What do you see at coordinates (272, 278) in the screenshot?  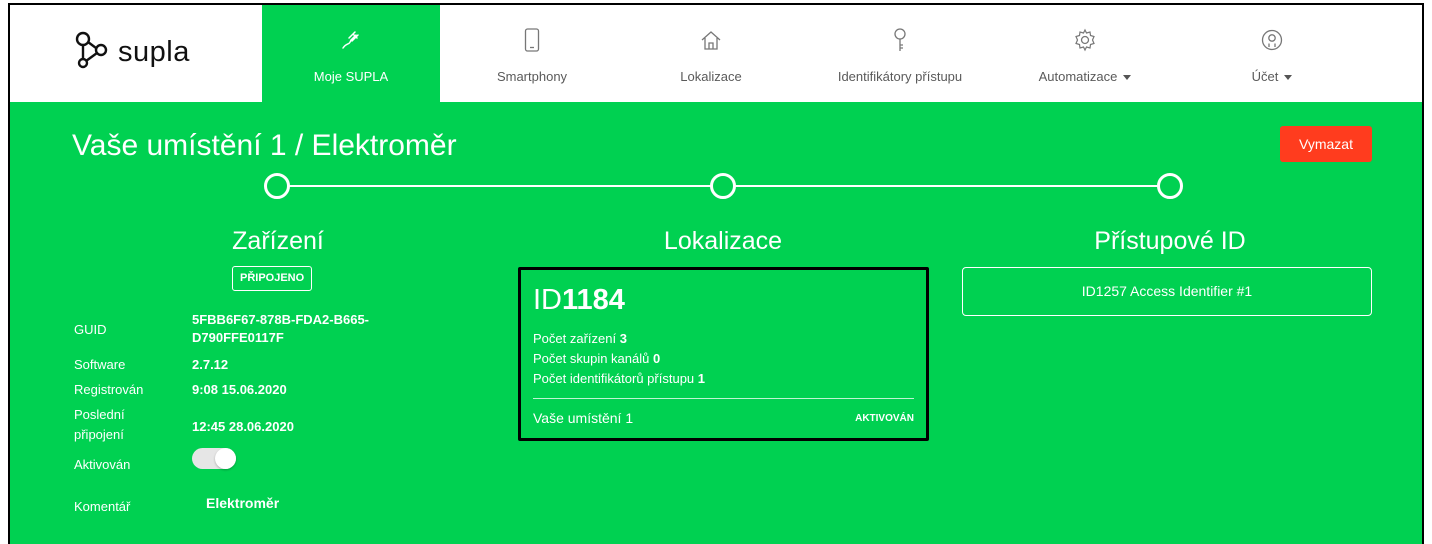 I see `connection-status-badge: PŘIPOJENO` at bounding box center [272, 278].